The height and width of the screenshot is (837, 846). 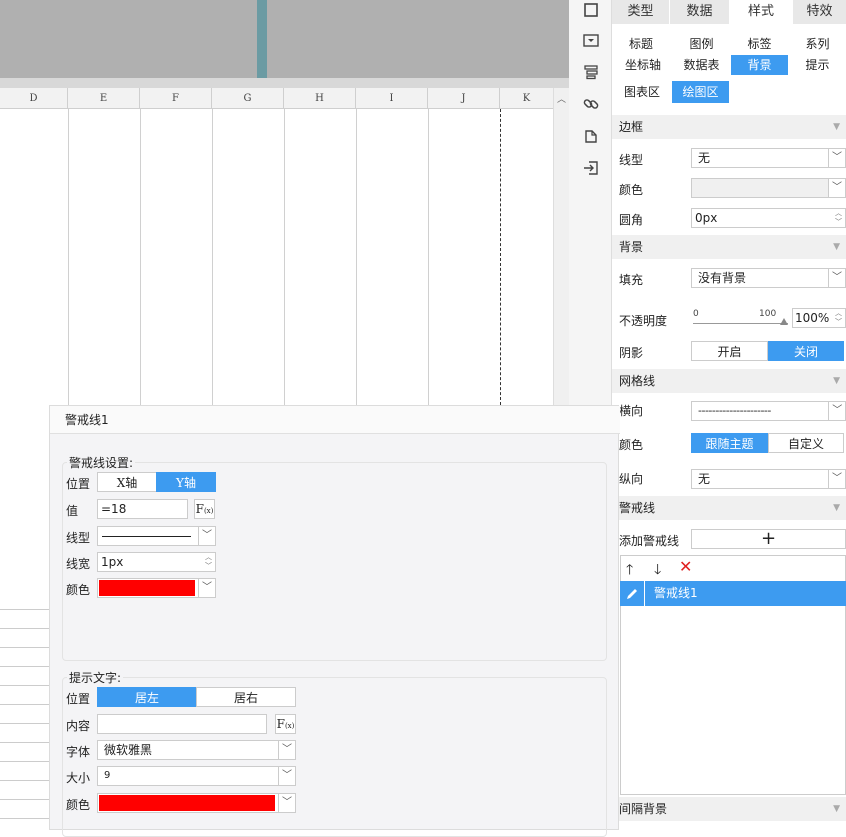 What do you see at coordinates (182, 724) in the screenshot?
I see `tip-content-input` at bounding box center [182, 724].